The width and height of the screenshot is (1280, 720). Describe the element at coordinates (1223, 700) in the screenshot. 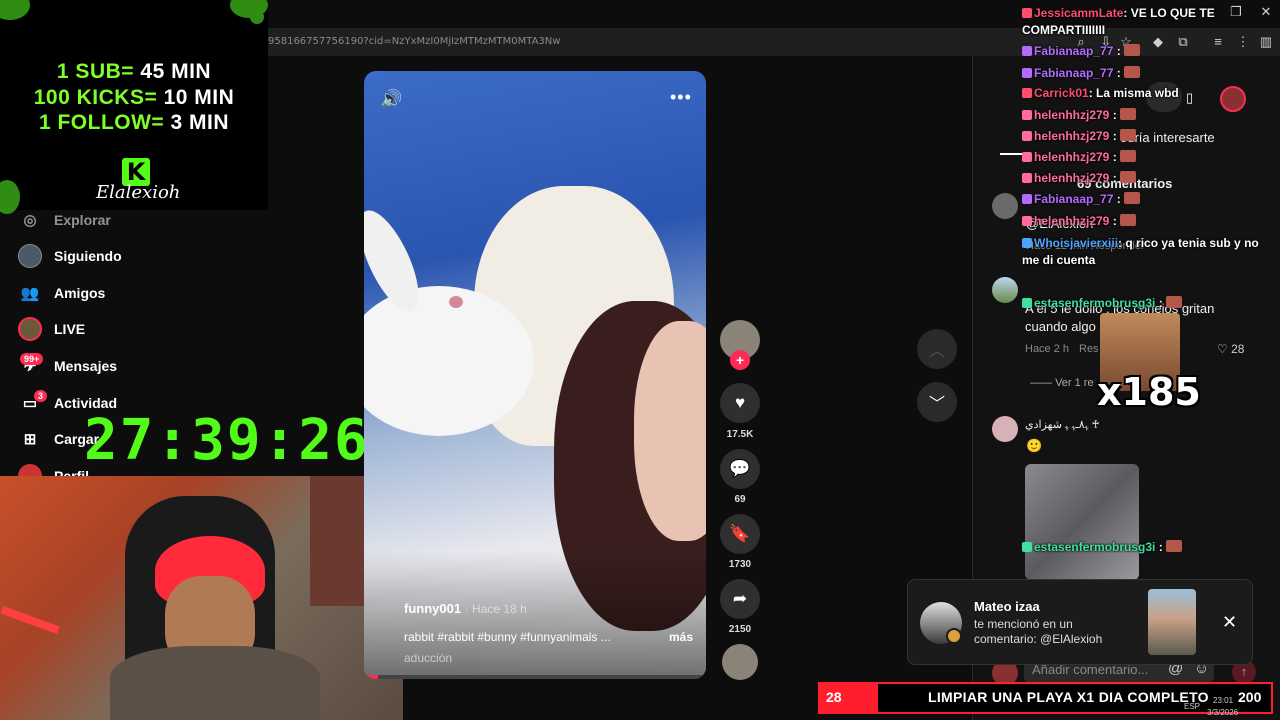

I see `taskbar-time: 23:01` at that location.